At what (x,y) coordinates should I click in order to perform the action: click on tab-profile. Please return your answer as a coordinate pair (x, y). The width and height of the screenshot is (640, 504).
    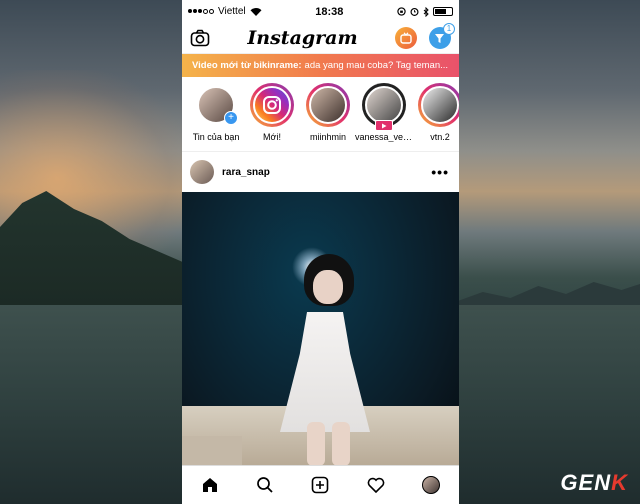
    Looking at the image, I should click on (431, 485).